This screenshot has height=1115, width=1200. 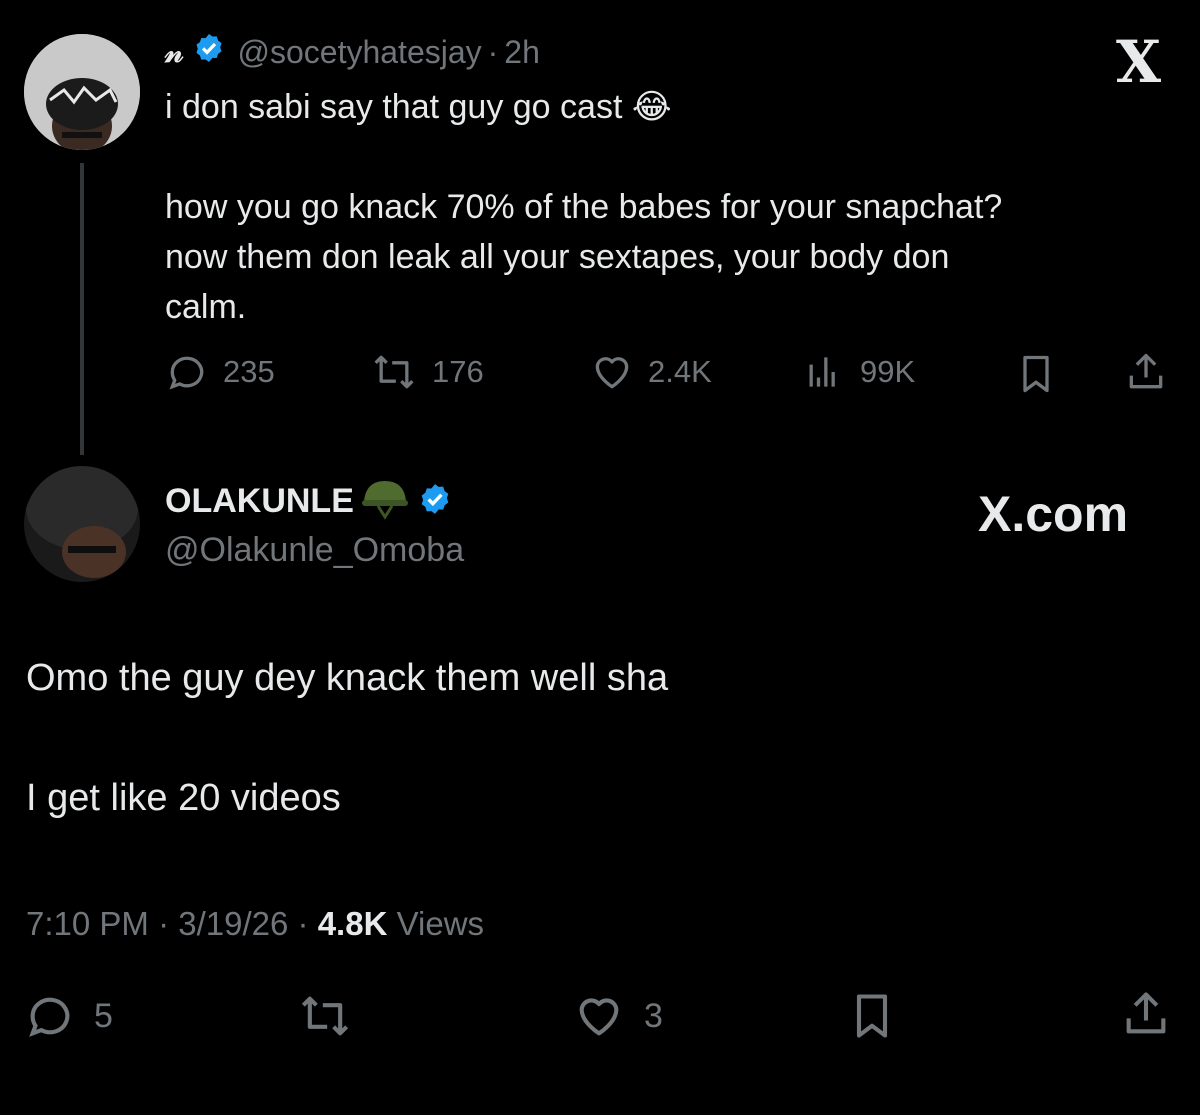 I want to click on like-count: 2.4K, so click(x=680, y=371).